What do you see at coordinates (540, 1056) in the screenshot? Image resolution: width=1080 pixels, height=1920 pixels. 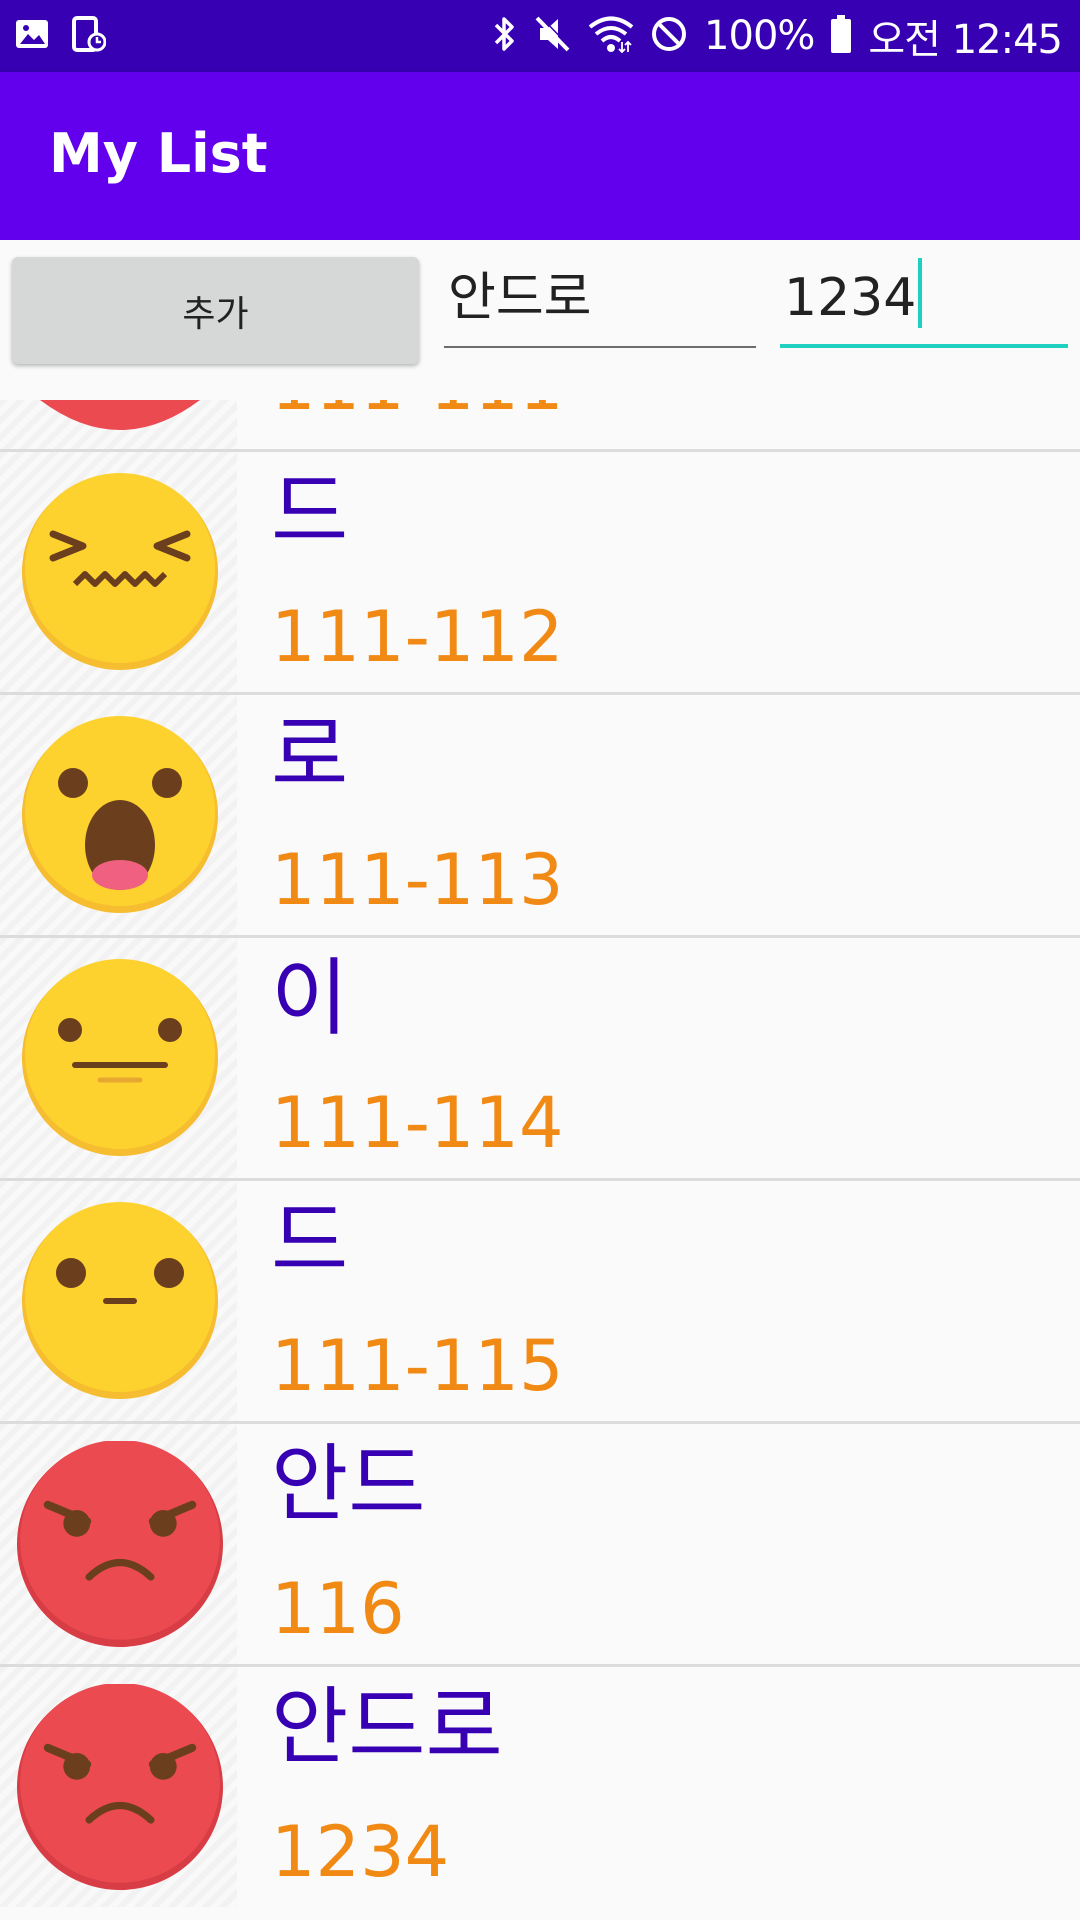 I see `list-item: 이 111-114` at bounding box center [540, 1056].